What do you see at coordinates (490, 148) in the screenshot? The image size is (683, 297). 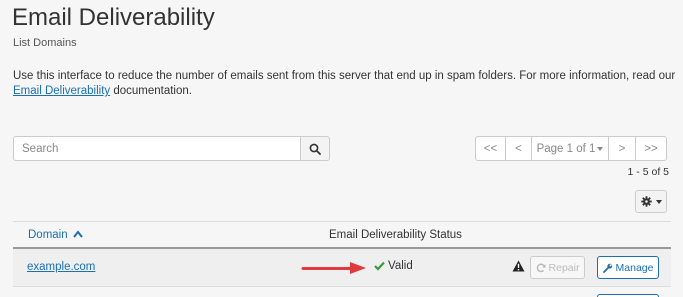 I see `first-page-button: <<` at bounding box center [490, 148].